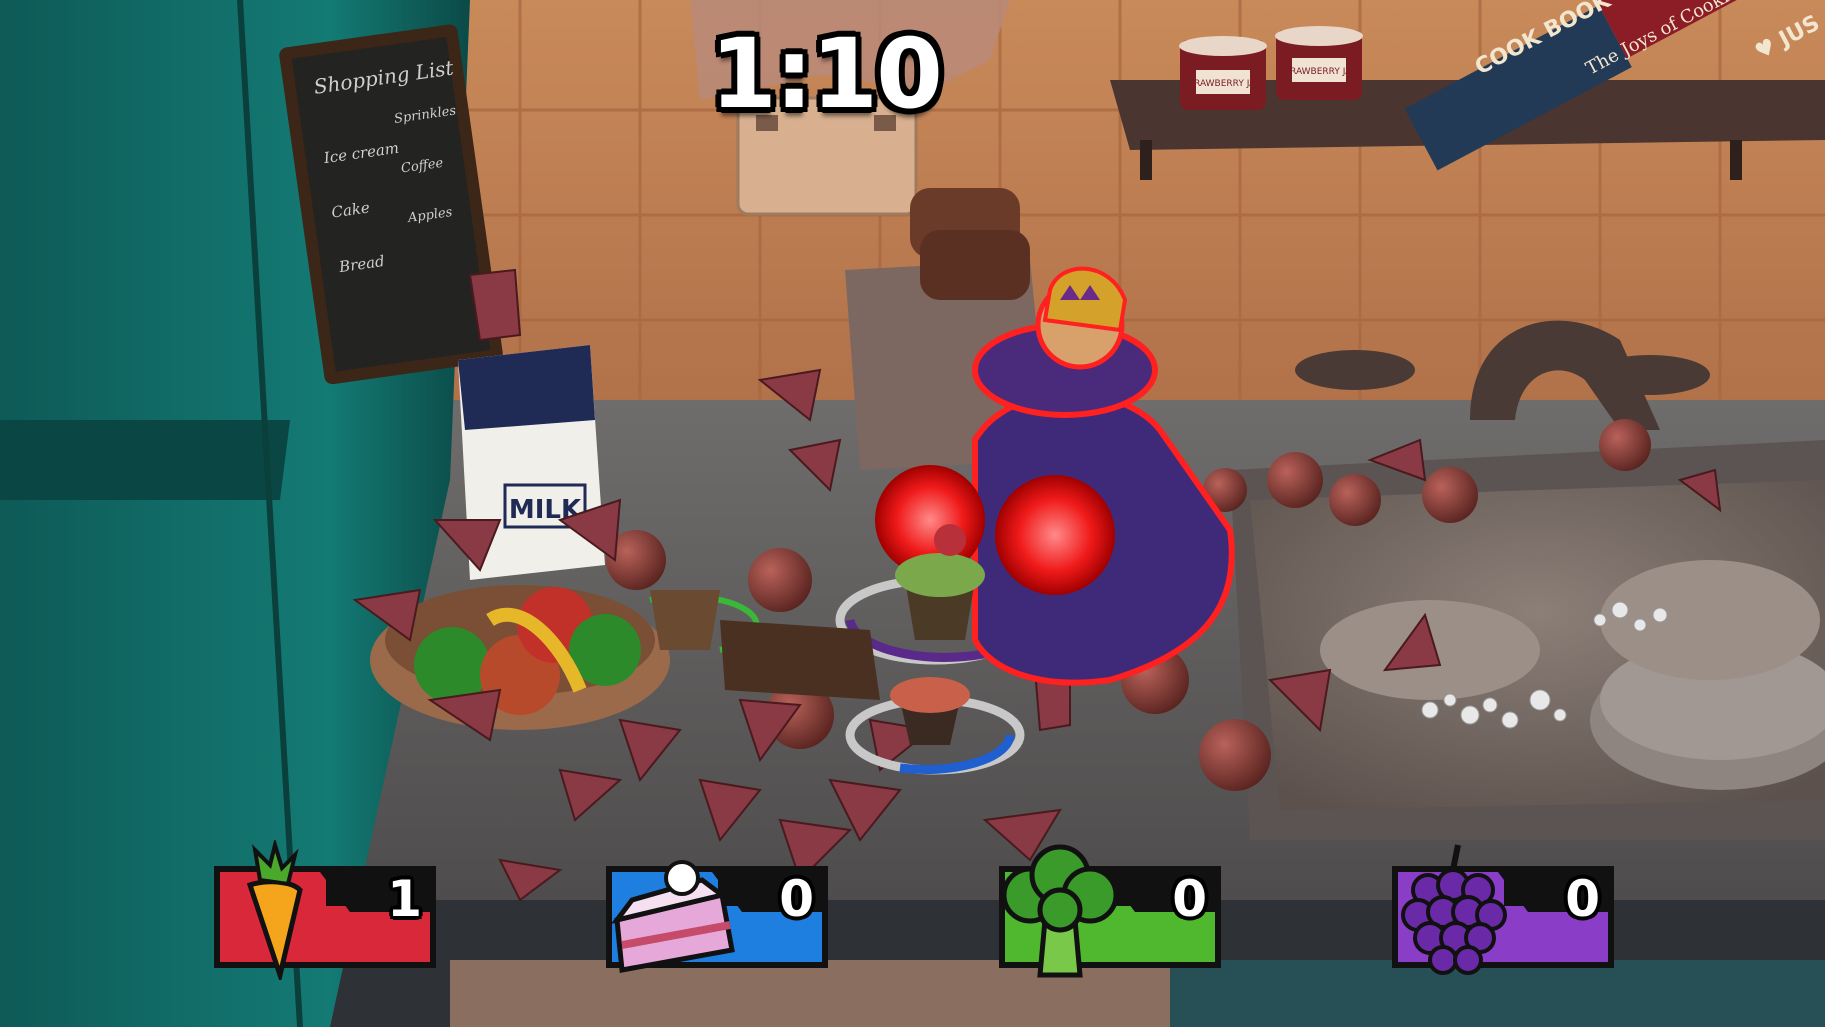 The width and height of the screenshot is (1825, 1027). Describe the element at coordinates (325, 910) in the screenshot. I see `score-card-carrot: 1` at that location.